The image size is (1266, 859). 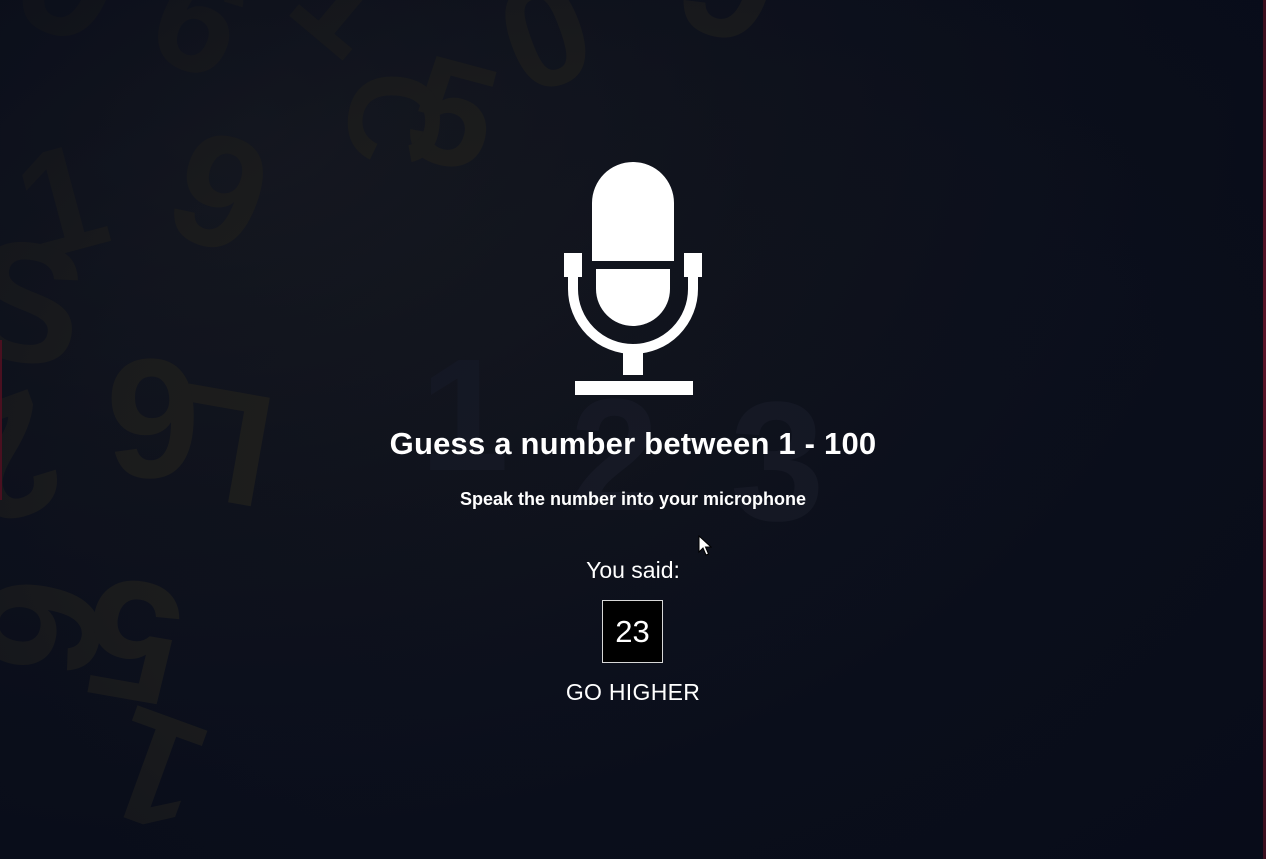 What do you see at coordinates (633, 279) in the screenshot?
I see `microphone-icon` at bounding box center [633, 279].